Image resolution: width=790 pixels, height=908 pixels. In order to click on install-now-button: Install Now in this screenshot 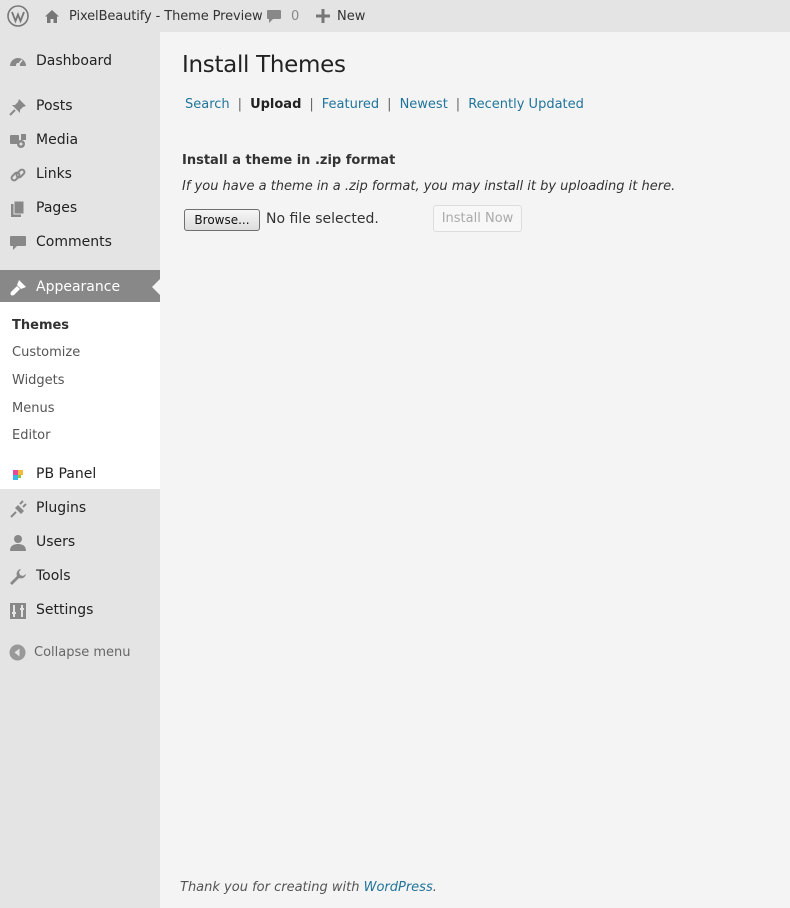, I will do `click(477, 218)`.